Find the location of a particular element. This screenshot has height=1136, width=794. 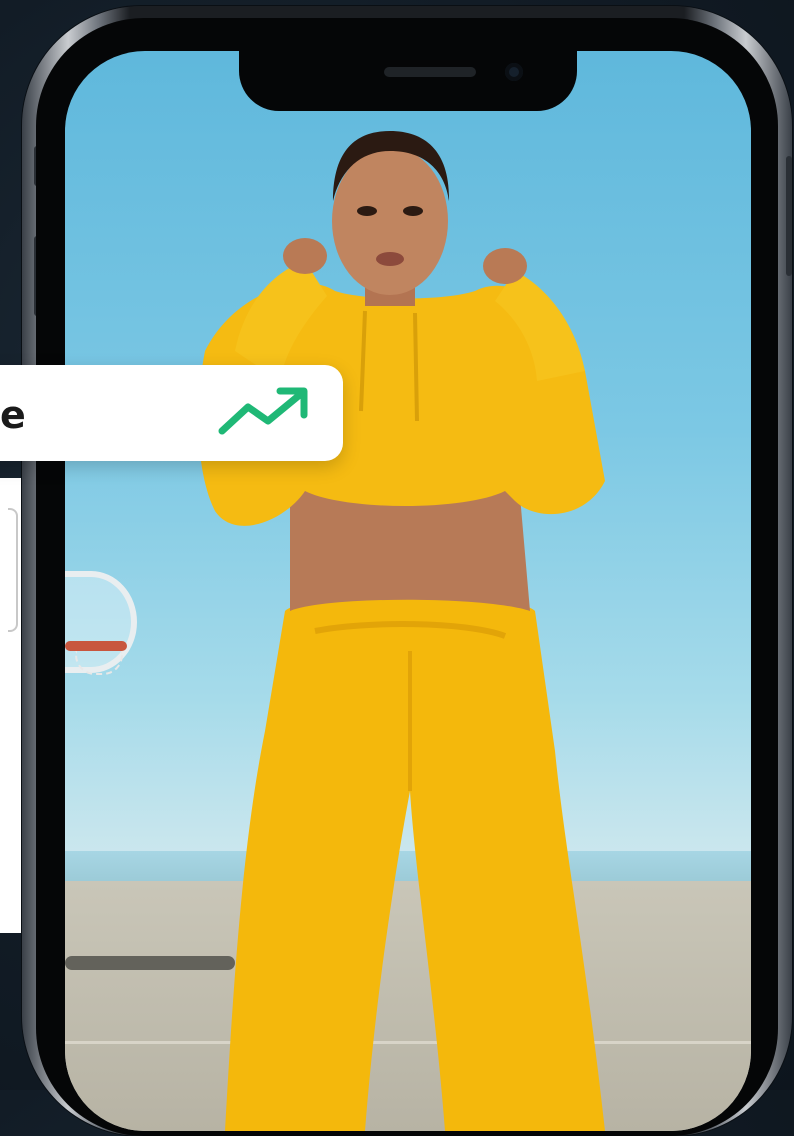

phone-speaker is located at coordinates (430, 72).